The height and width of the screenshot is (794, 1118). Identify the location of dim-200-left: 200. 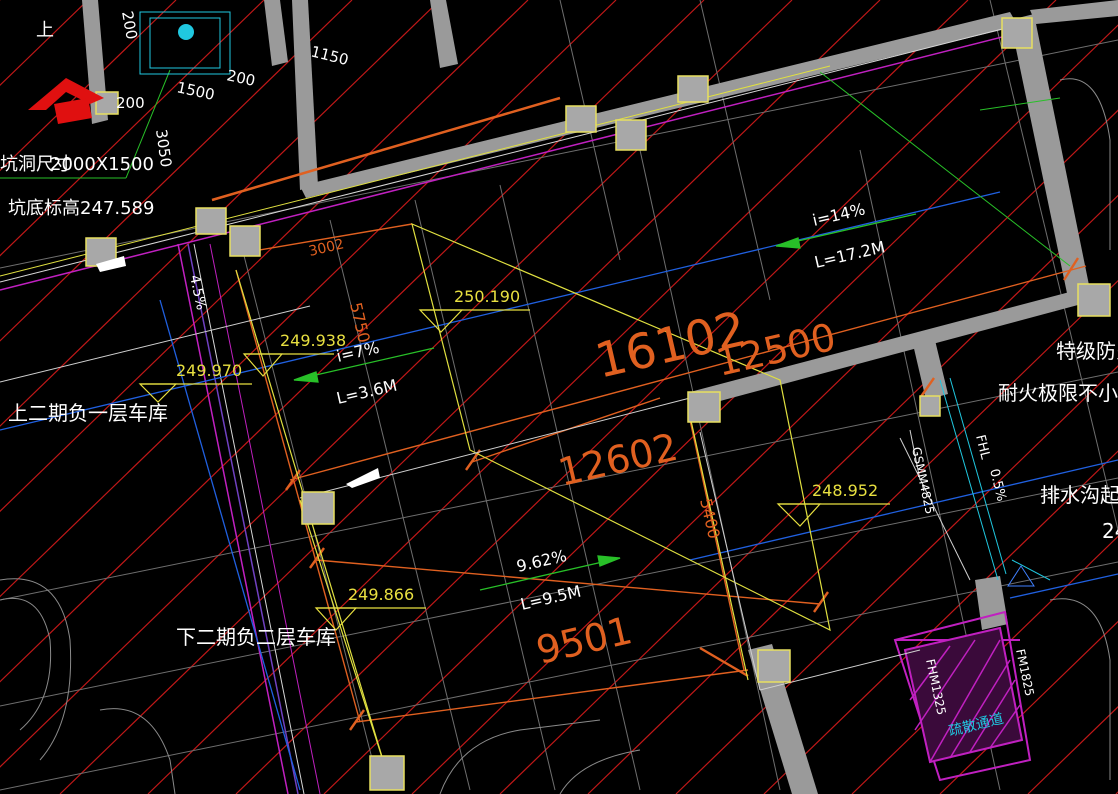
(130, 103).